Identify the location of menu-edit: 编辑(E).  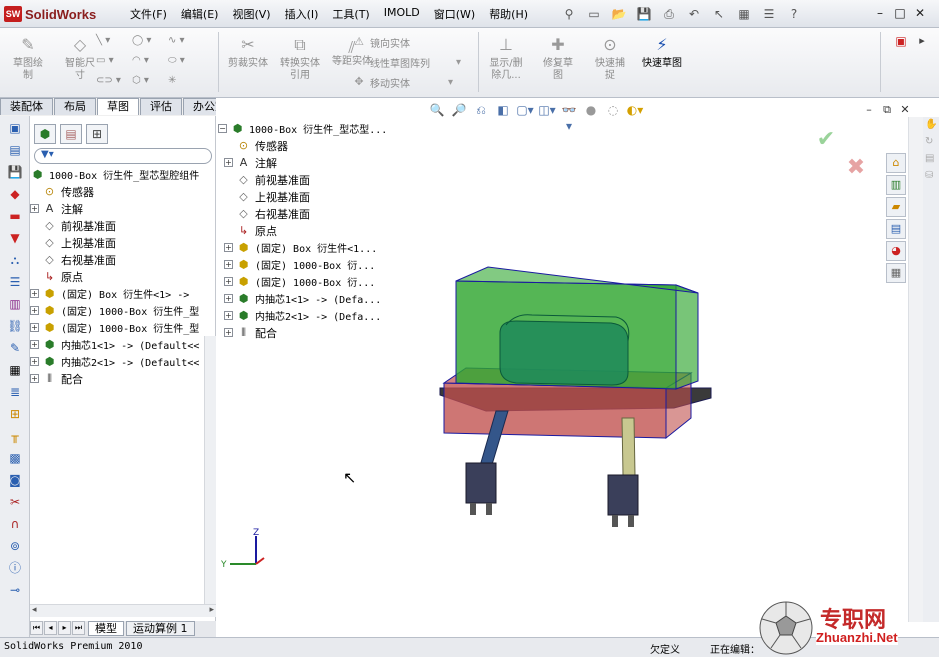
(200, 14).